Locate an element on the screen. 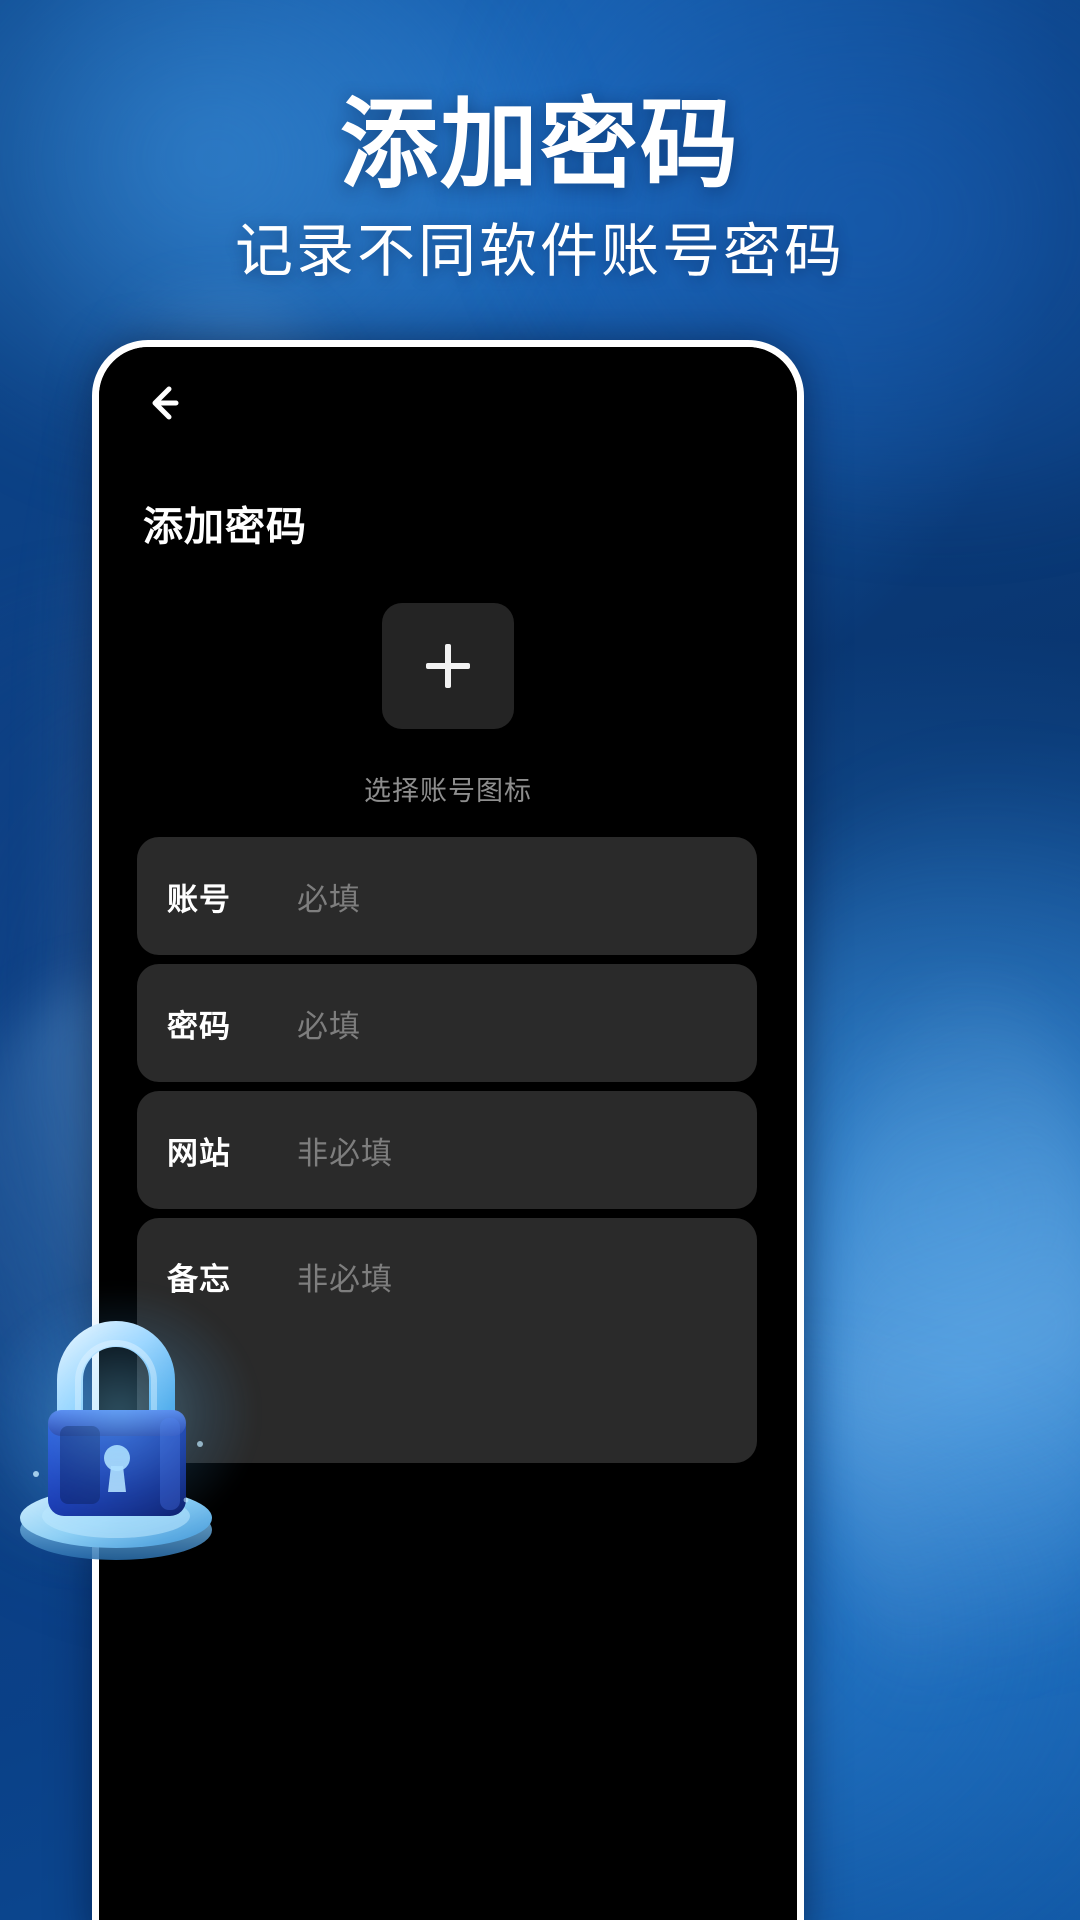 The height and width of the screenshot is (1920, 1080). icon-picker: 选择账号图标 is located at coordinates (448, 705).